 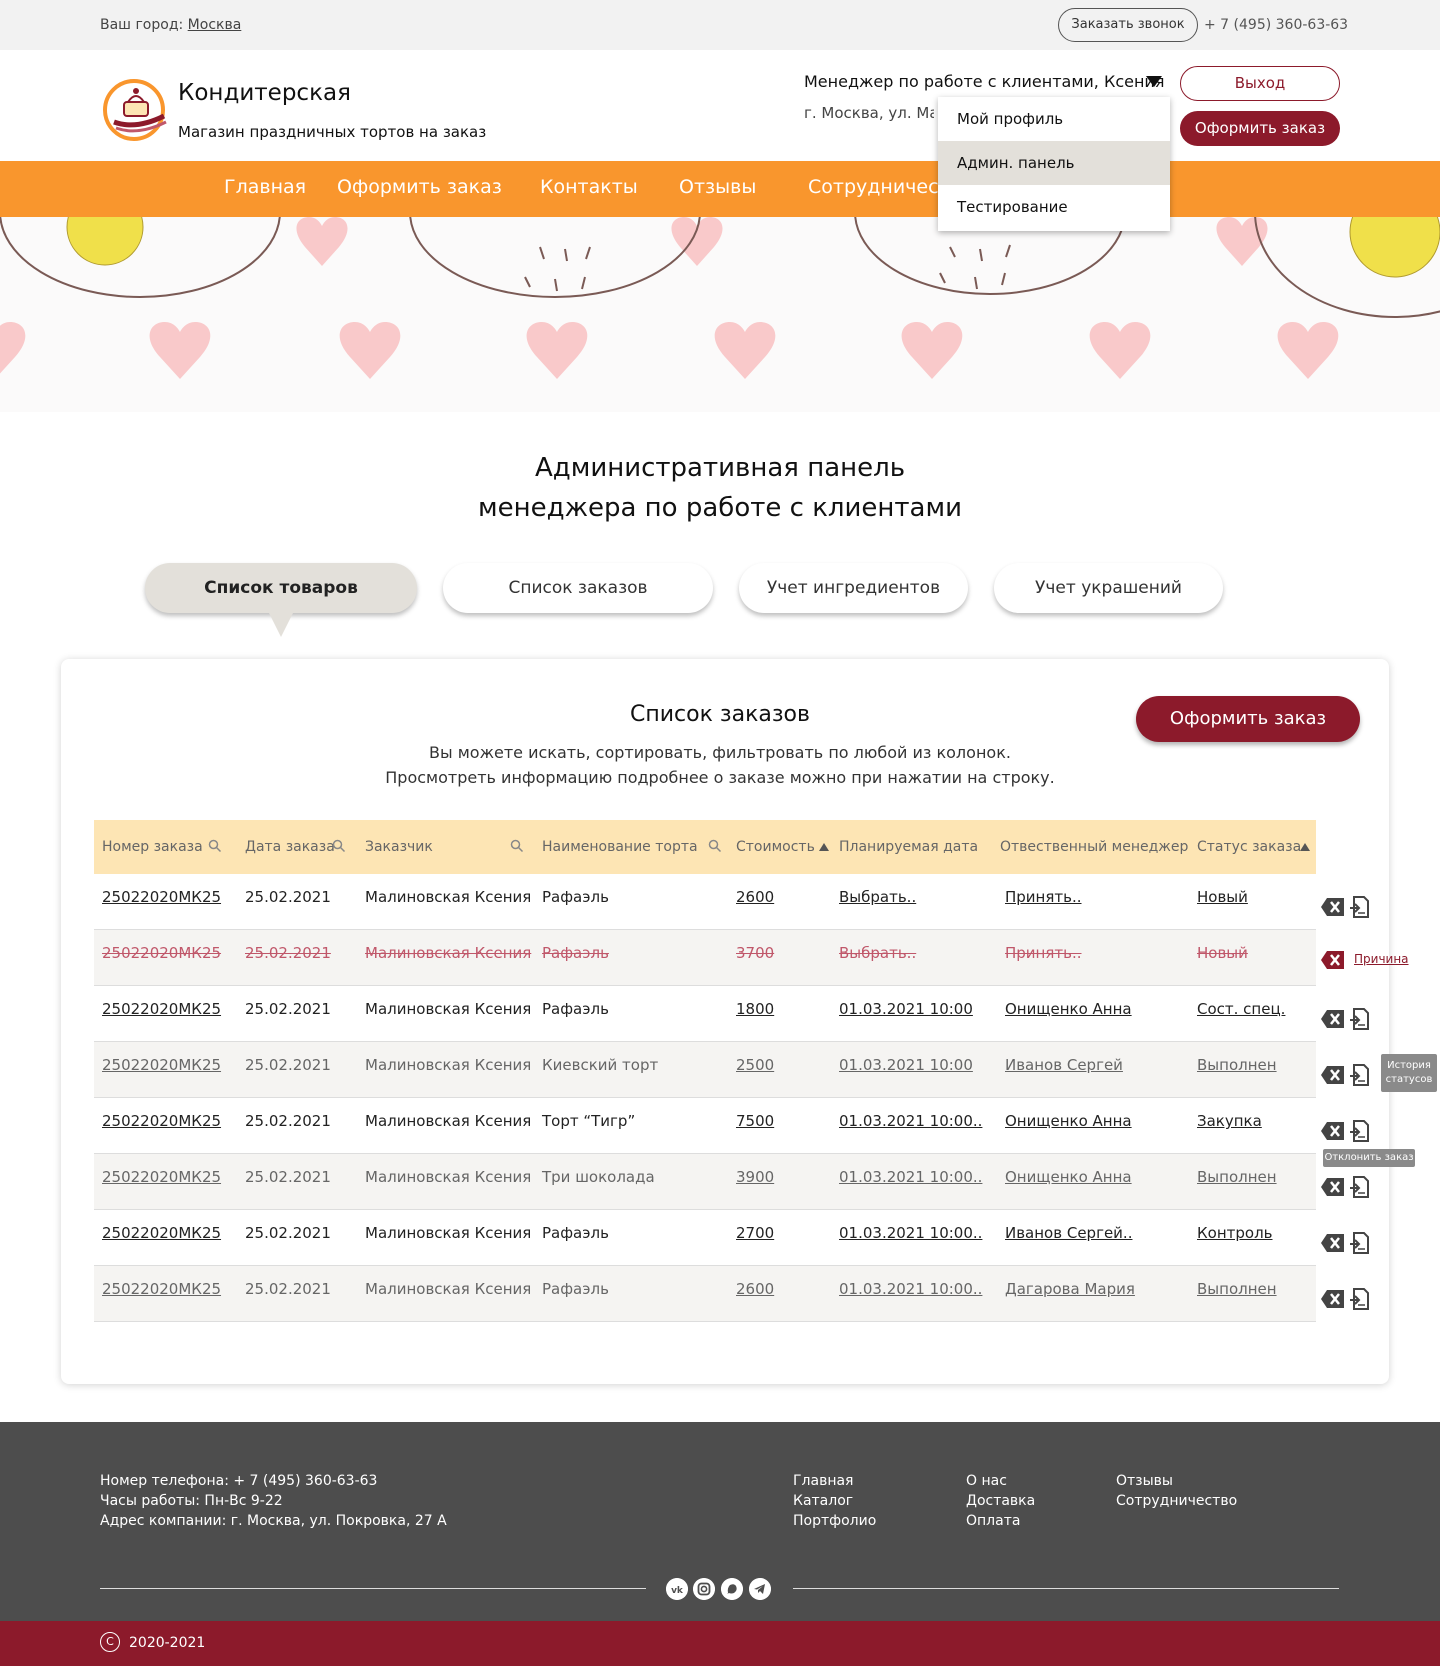 I want to click on tab-products: Список товаров, so click(x=281, y=588).